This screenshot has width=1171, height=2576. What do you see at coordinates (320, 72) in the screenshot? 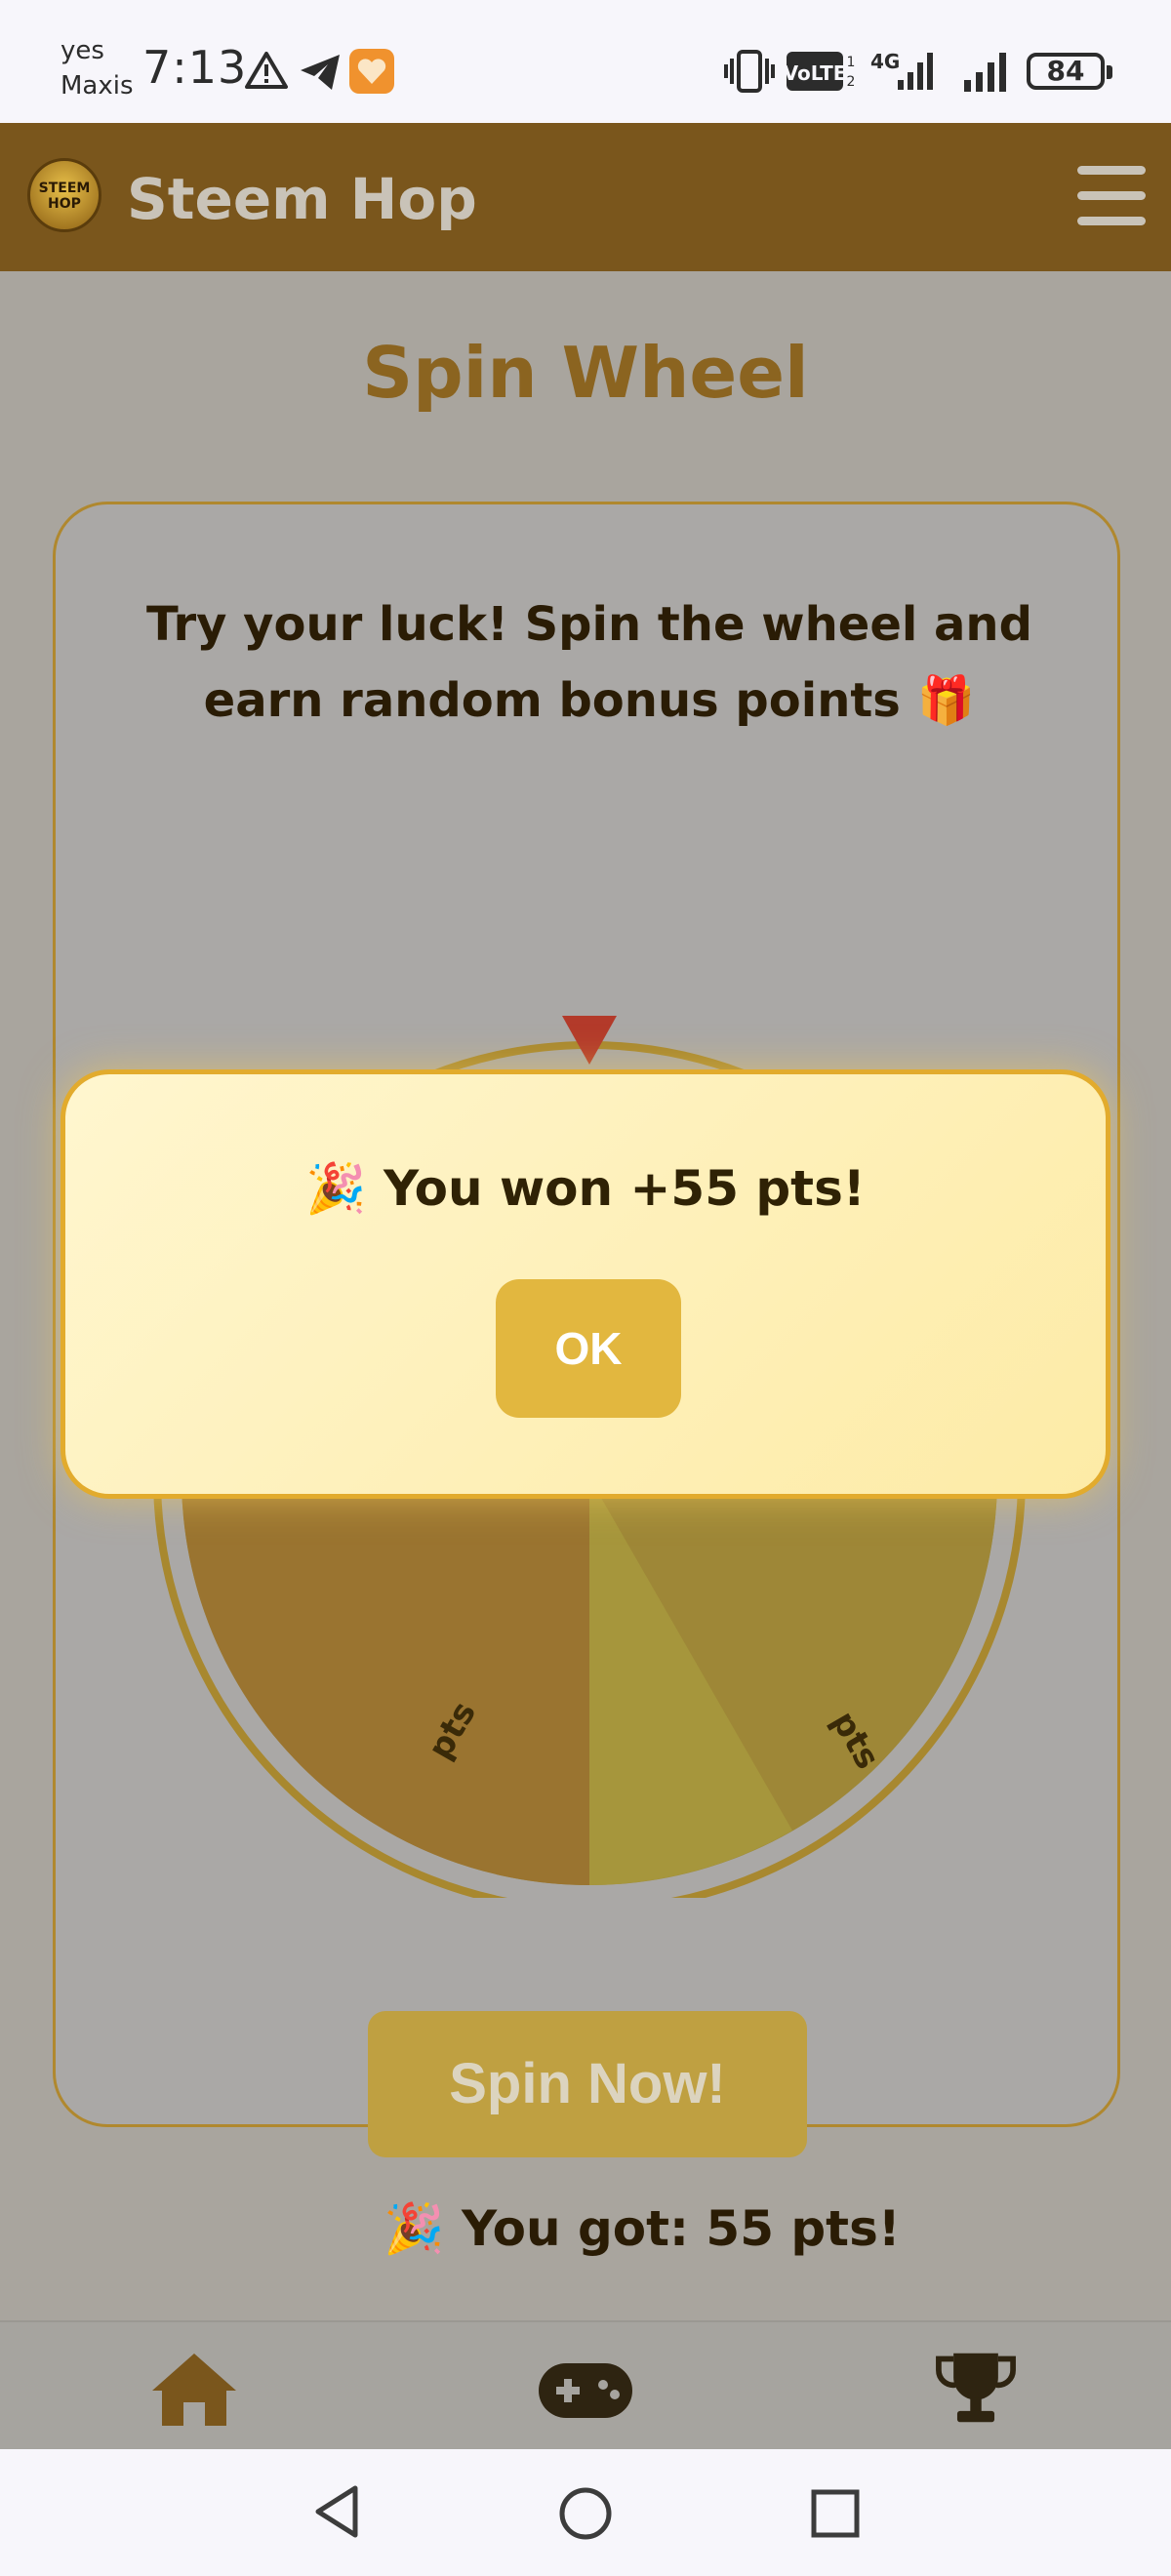
I see `telegram-icon` at bounding box center [320, 72].